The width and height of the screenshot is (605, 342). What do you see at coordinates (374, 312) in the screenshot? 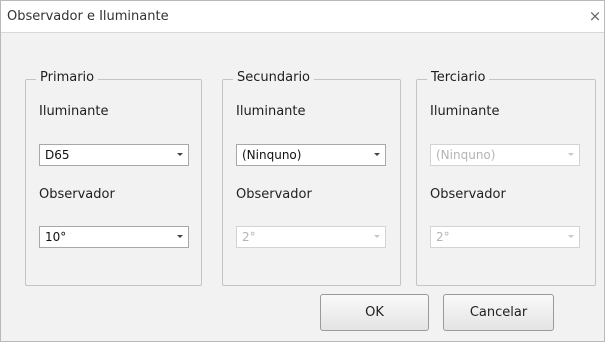
I see `ok-button: OK` at bounding box center [374, 312].